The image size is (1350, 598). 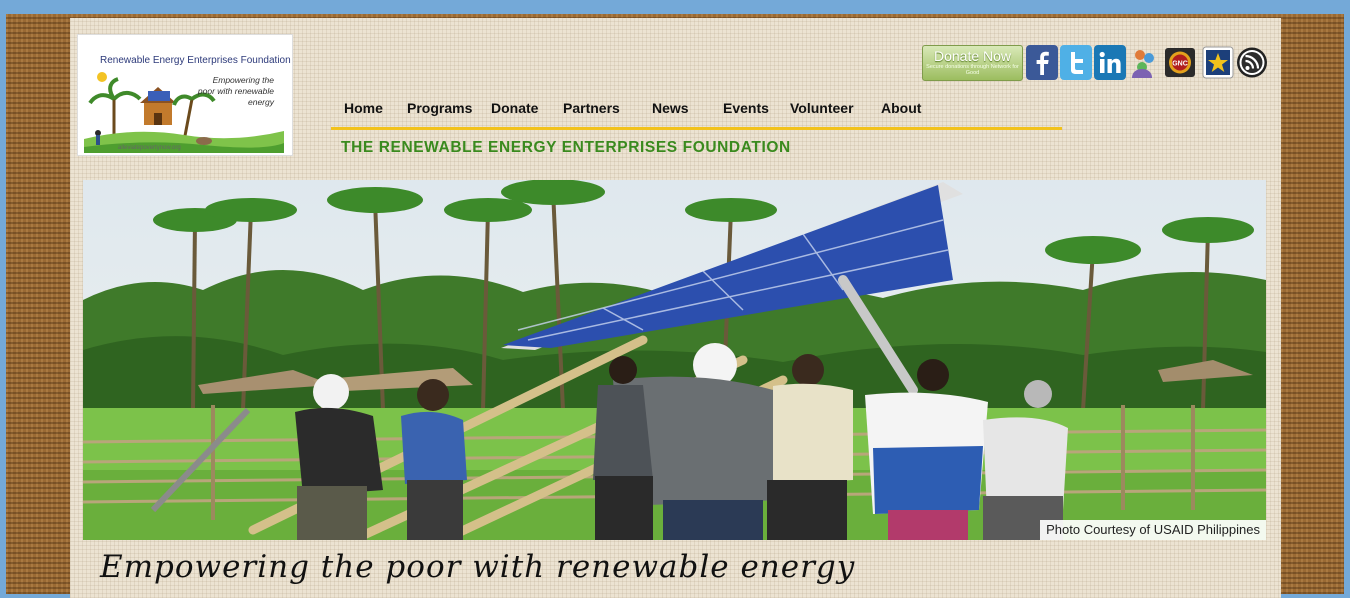 What do you see at coordinates (1076, 62) in the screenshot?
I see `twitter-icon` at bounding box center [1076, 62].